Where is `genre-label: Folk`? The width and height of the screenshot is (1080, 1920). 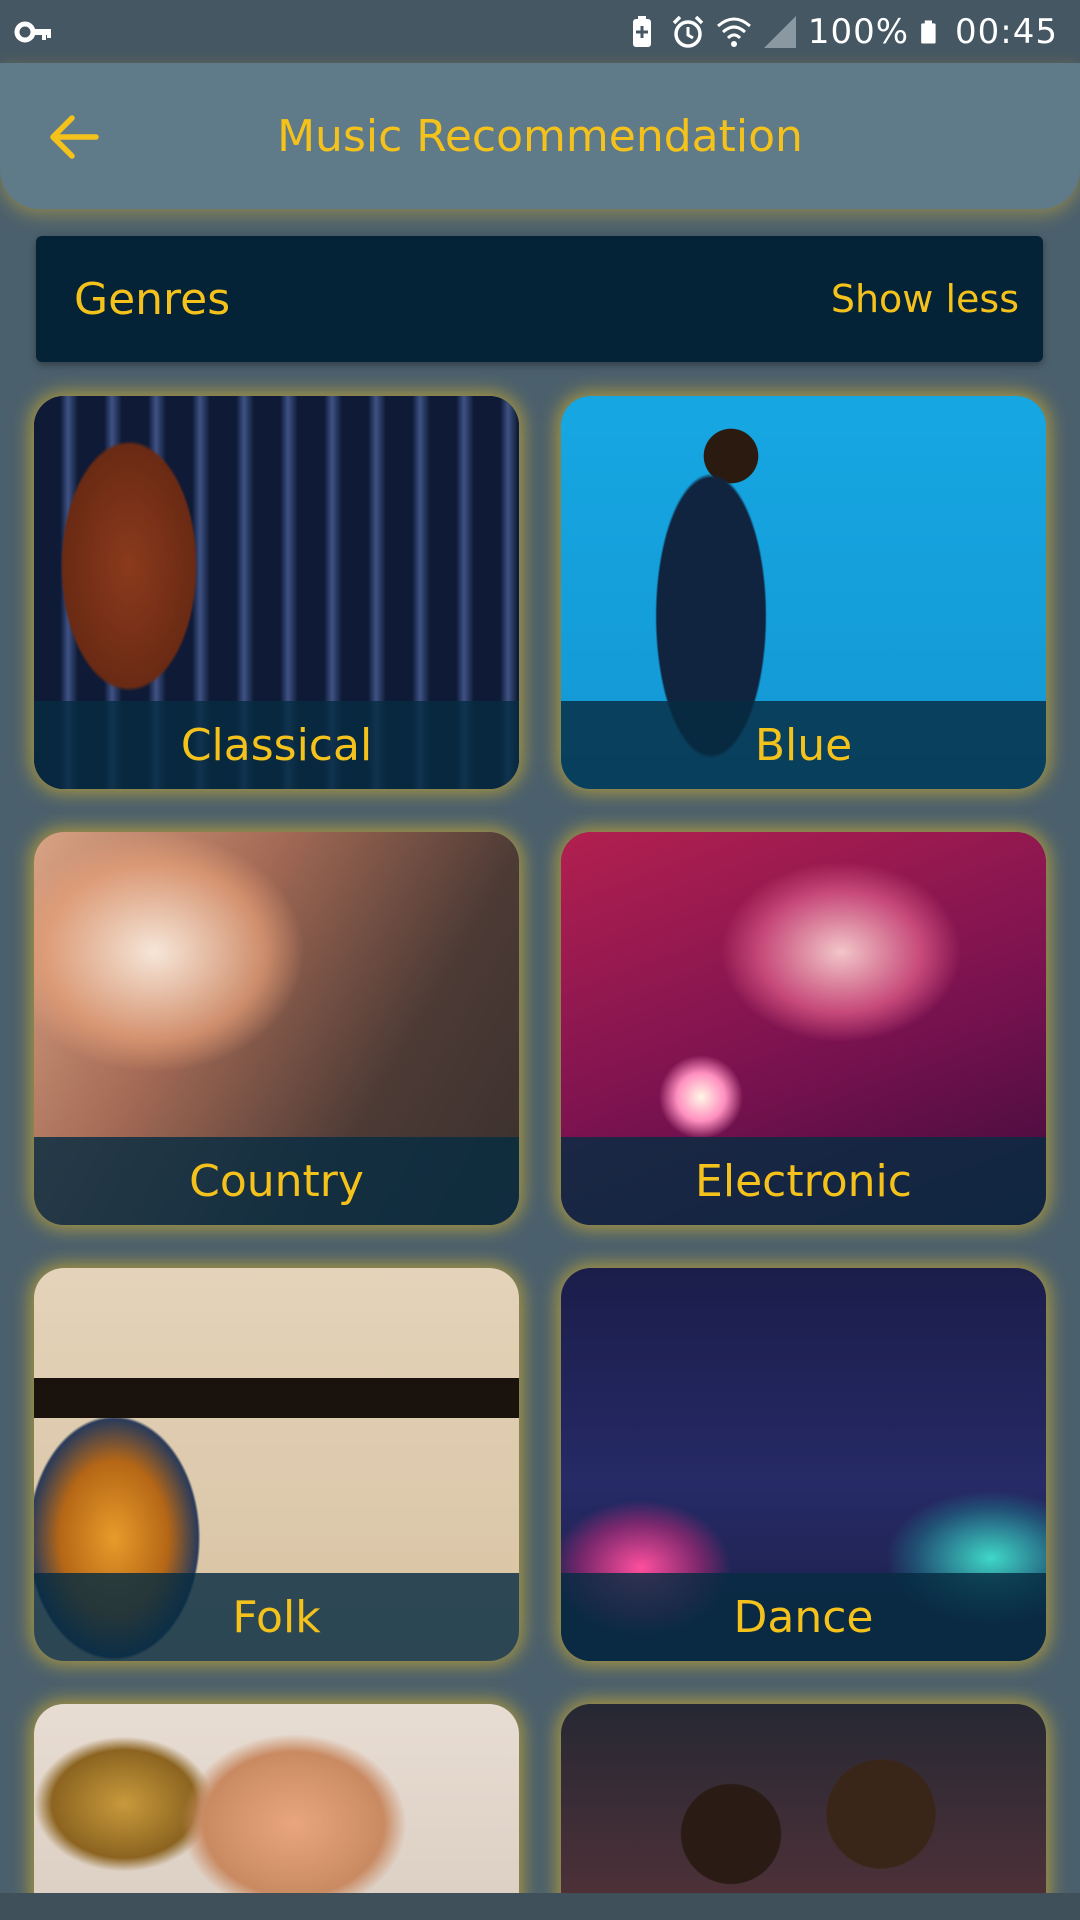
genre-label: Folk is located at coordinates (276, 1617).